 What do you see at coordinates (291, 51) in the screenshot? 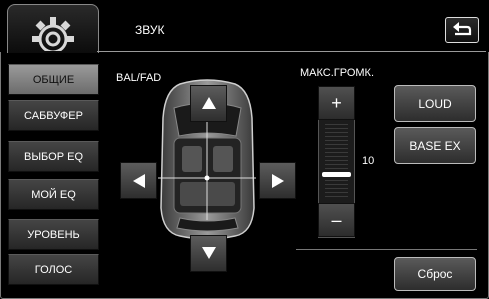
I see `header-divider` at bounding box center [291, 51].